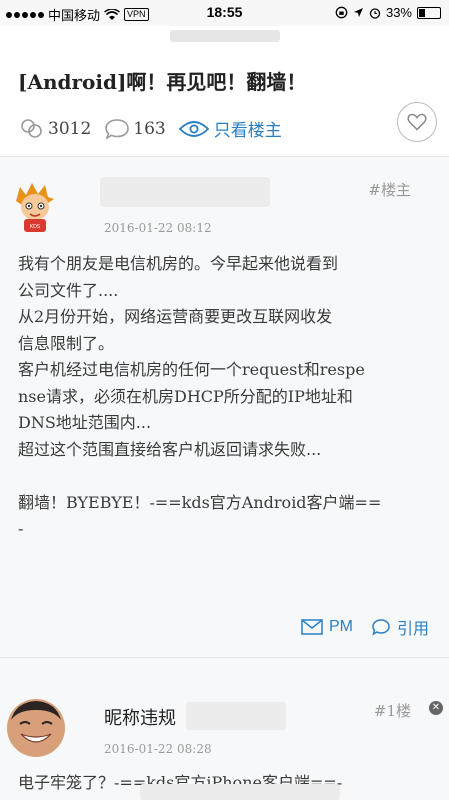 The image size is (449, 800). What do you see at coordinates (224, 100) in the screenshot?
I see `thread-header: [Android]啊！再见吧！翻墙！ 3012 163 只看楼主` at bounding box center [224, 100].